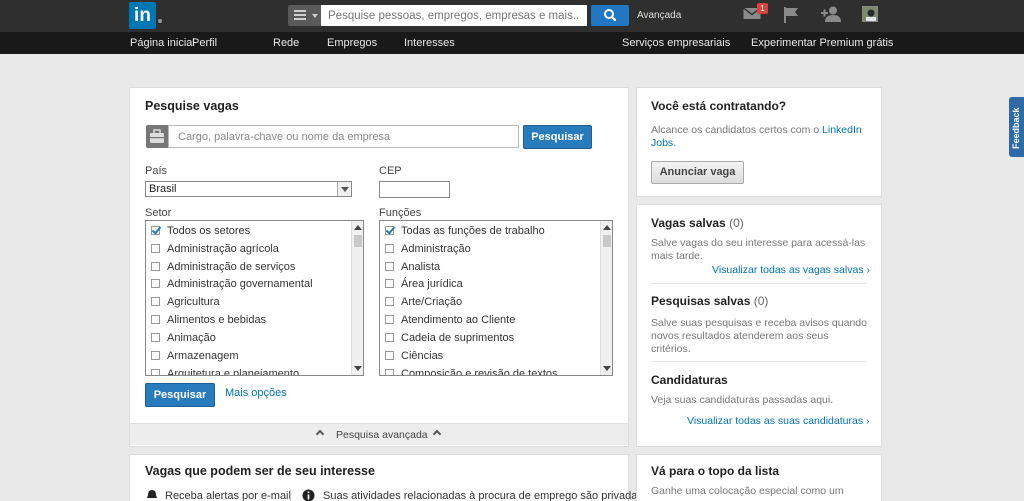  I want to click on sector-option: Agricultura, so click(185, 304).